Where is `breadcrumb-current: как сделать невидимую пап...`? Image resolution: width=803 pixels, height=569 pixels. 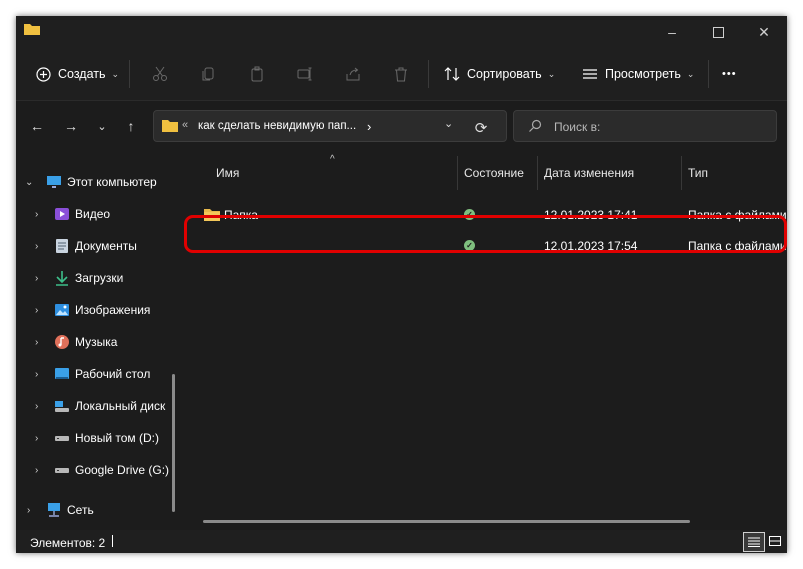
breadcrumb-current: как сделать невидимую пап... is located at coordinates (277, 126).